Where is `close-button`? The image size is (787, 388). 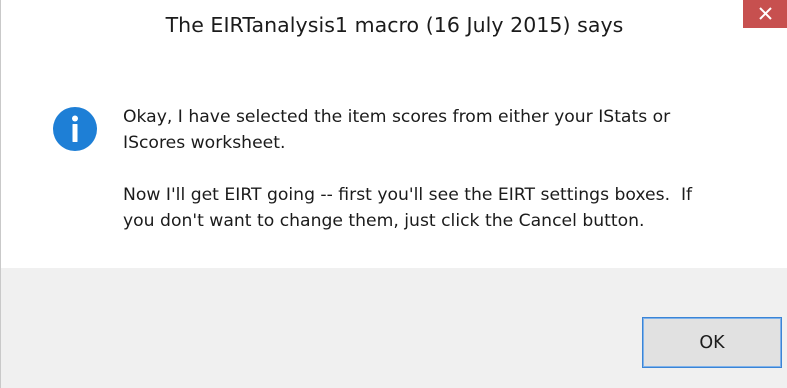
close-button is located at coordinates (765, 14).